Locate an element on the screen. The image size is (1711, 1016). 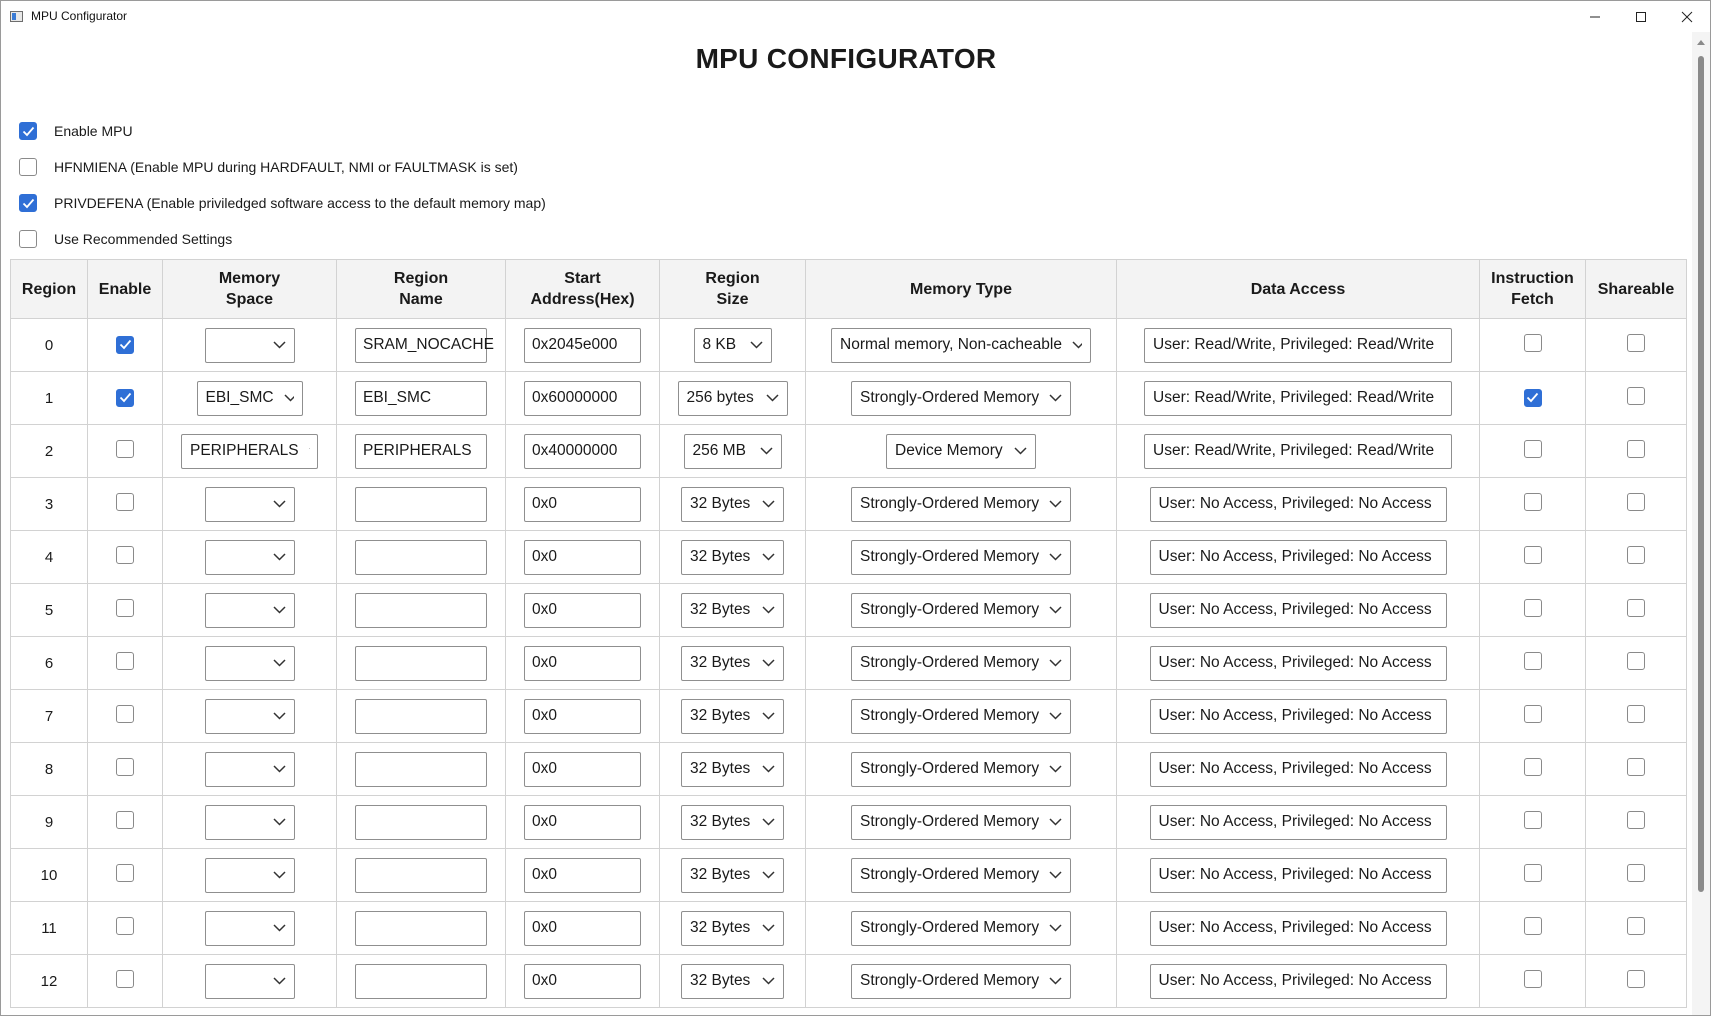
start-address-input: 0x2045e000 is located at coordinates (582, 345).